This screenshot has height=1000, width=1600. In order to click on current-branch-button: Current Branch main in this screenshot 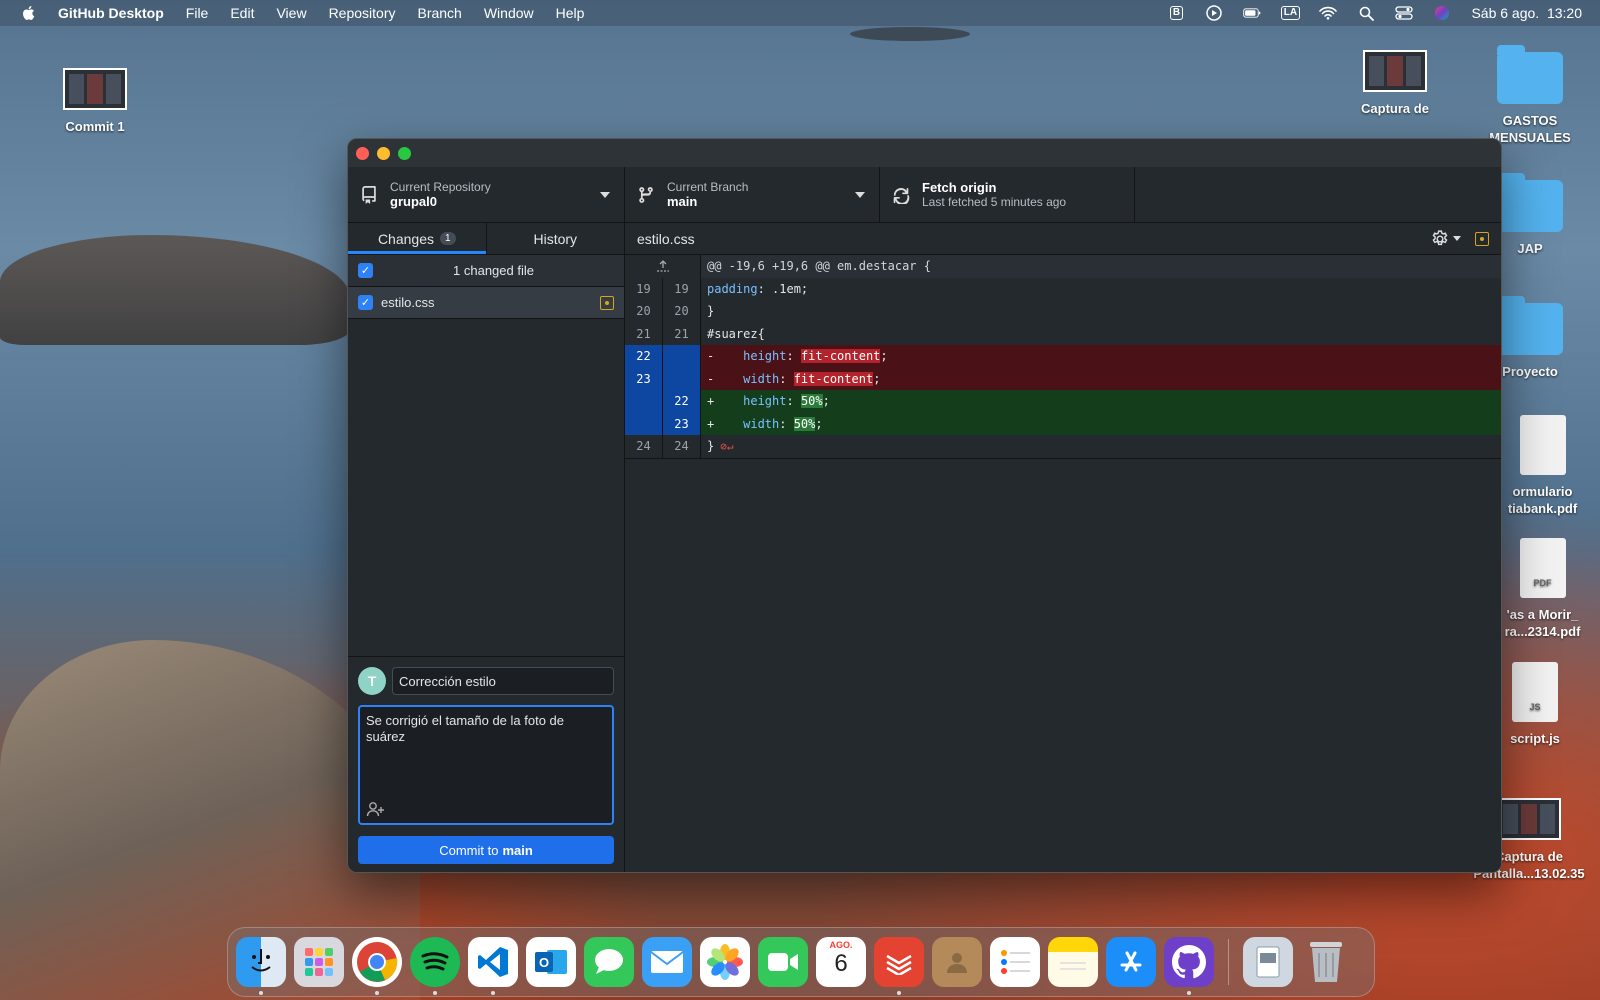, I will do `click(752, 194)`.